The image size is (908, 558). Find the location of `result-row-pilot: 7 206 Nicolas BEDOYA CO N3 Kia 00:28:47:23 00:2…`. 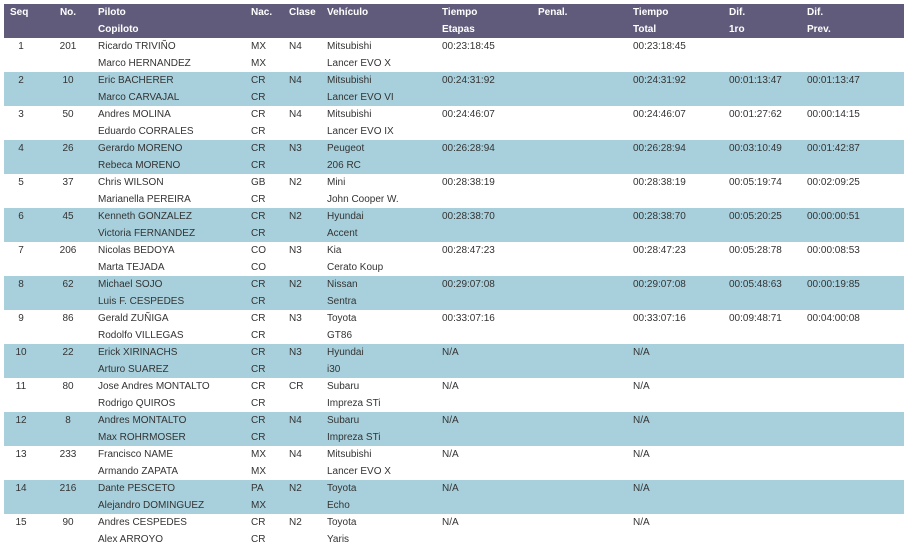

result-row-pilot: 7 206 Nicolas BEDOYA CO N3 Kia 00:28:47:23 00:2… is located at coordinates (454, 250).